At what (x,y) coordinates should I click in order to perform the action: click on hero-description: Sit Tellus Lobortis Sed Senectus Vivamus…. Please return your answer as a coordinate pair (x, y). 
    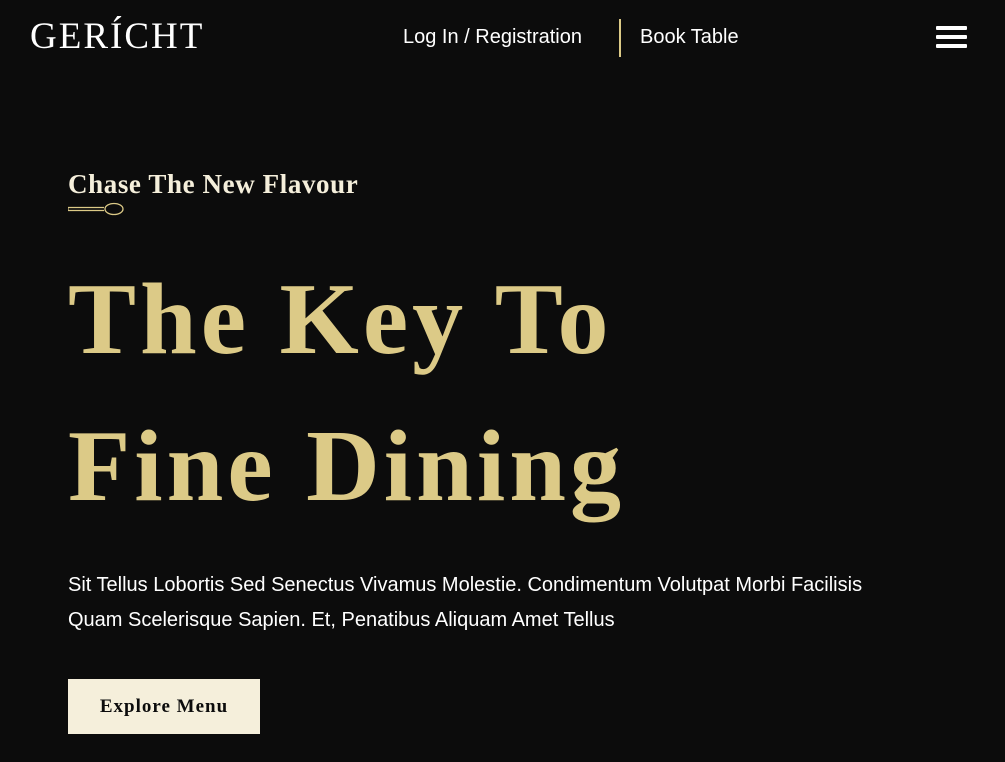
    Looking at the image, I should click on (465, 602).